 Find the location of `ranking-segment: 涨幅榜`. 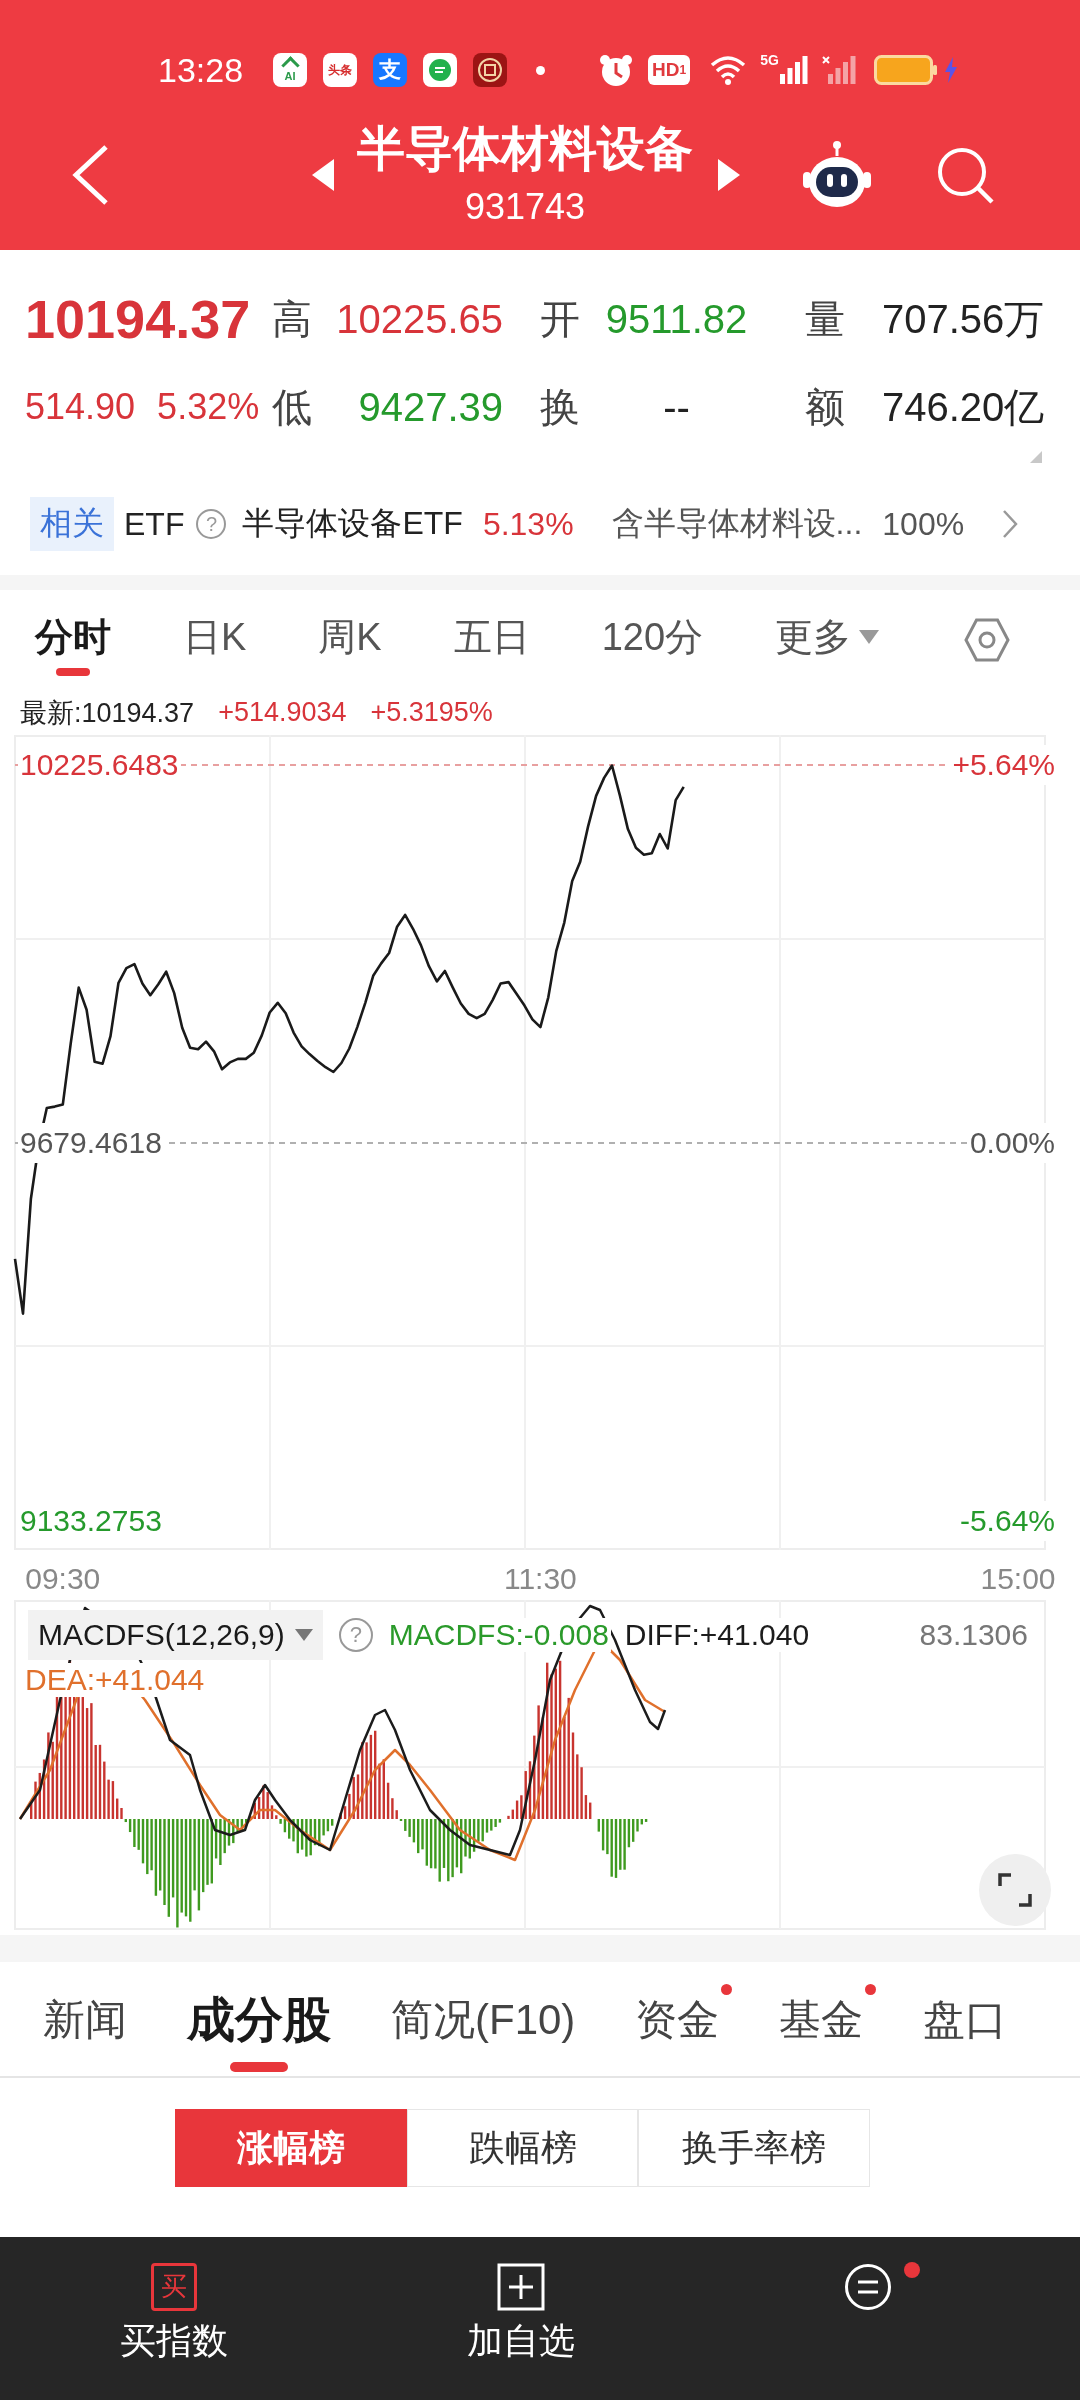

ranking-segment: 涨幅榜 is located at coordinates (291, 2148).